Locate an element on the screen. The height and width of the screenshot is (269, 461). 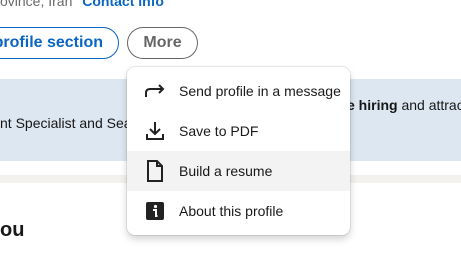
more-button: More is located at coordinates (162, 43).